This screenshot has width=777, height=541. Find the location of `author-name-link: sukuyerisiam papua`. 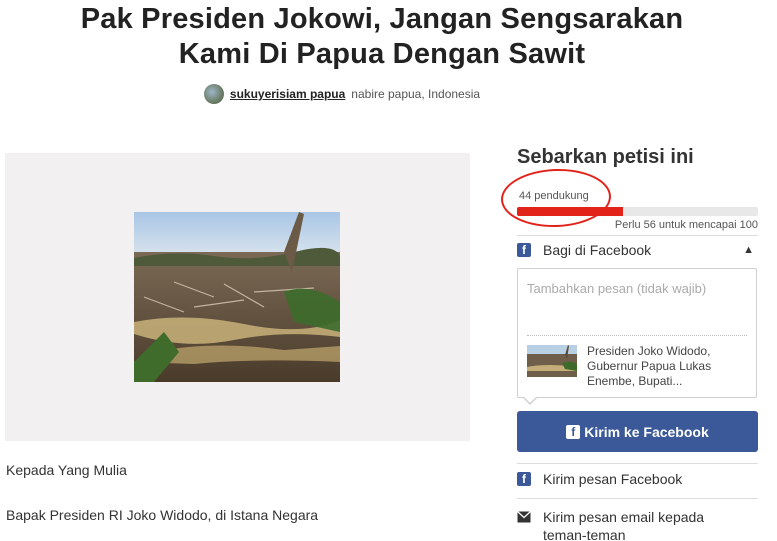

author-name-link: sukuyerisiam papua is located at coordinates (287, 94).